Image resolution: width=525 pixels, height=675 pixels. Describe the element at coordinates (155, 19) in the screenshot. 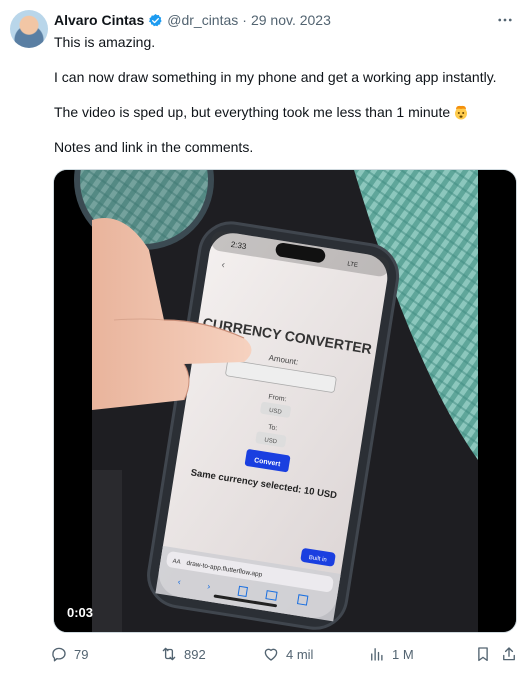

I see `verified-badge-icon` at that location.